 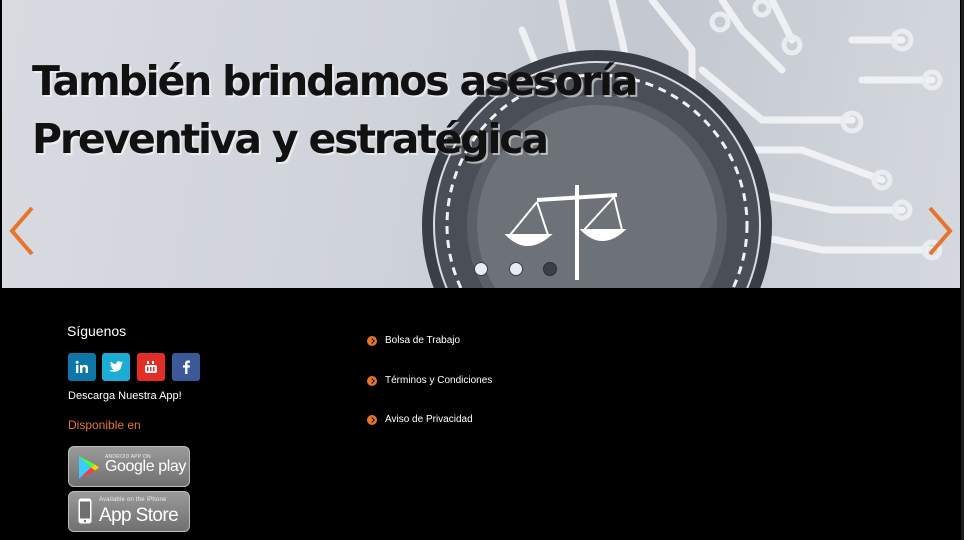 What do you see at coordinates (89, 467) in the screenshot?
I see `google-play-icon` at bounding box center [89, 467].